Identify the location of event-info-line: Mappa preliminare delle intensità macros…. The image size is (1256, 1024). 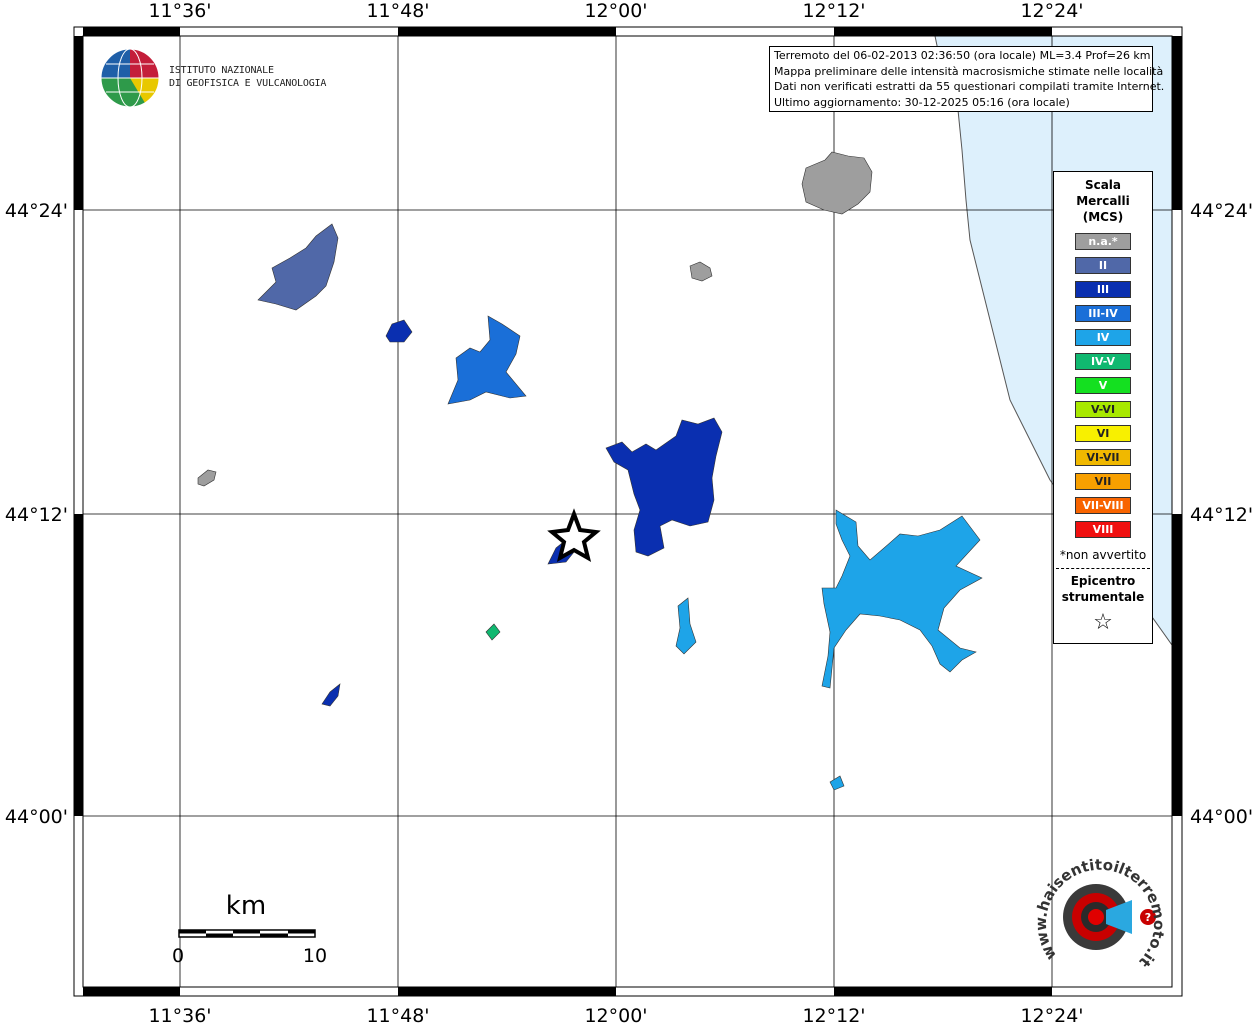
(969, 71).